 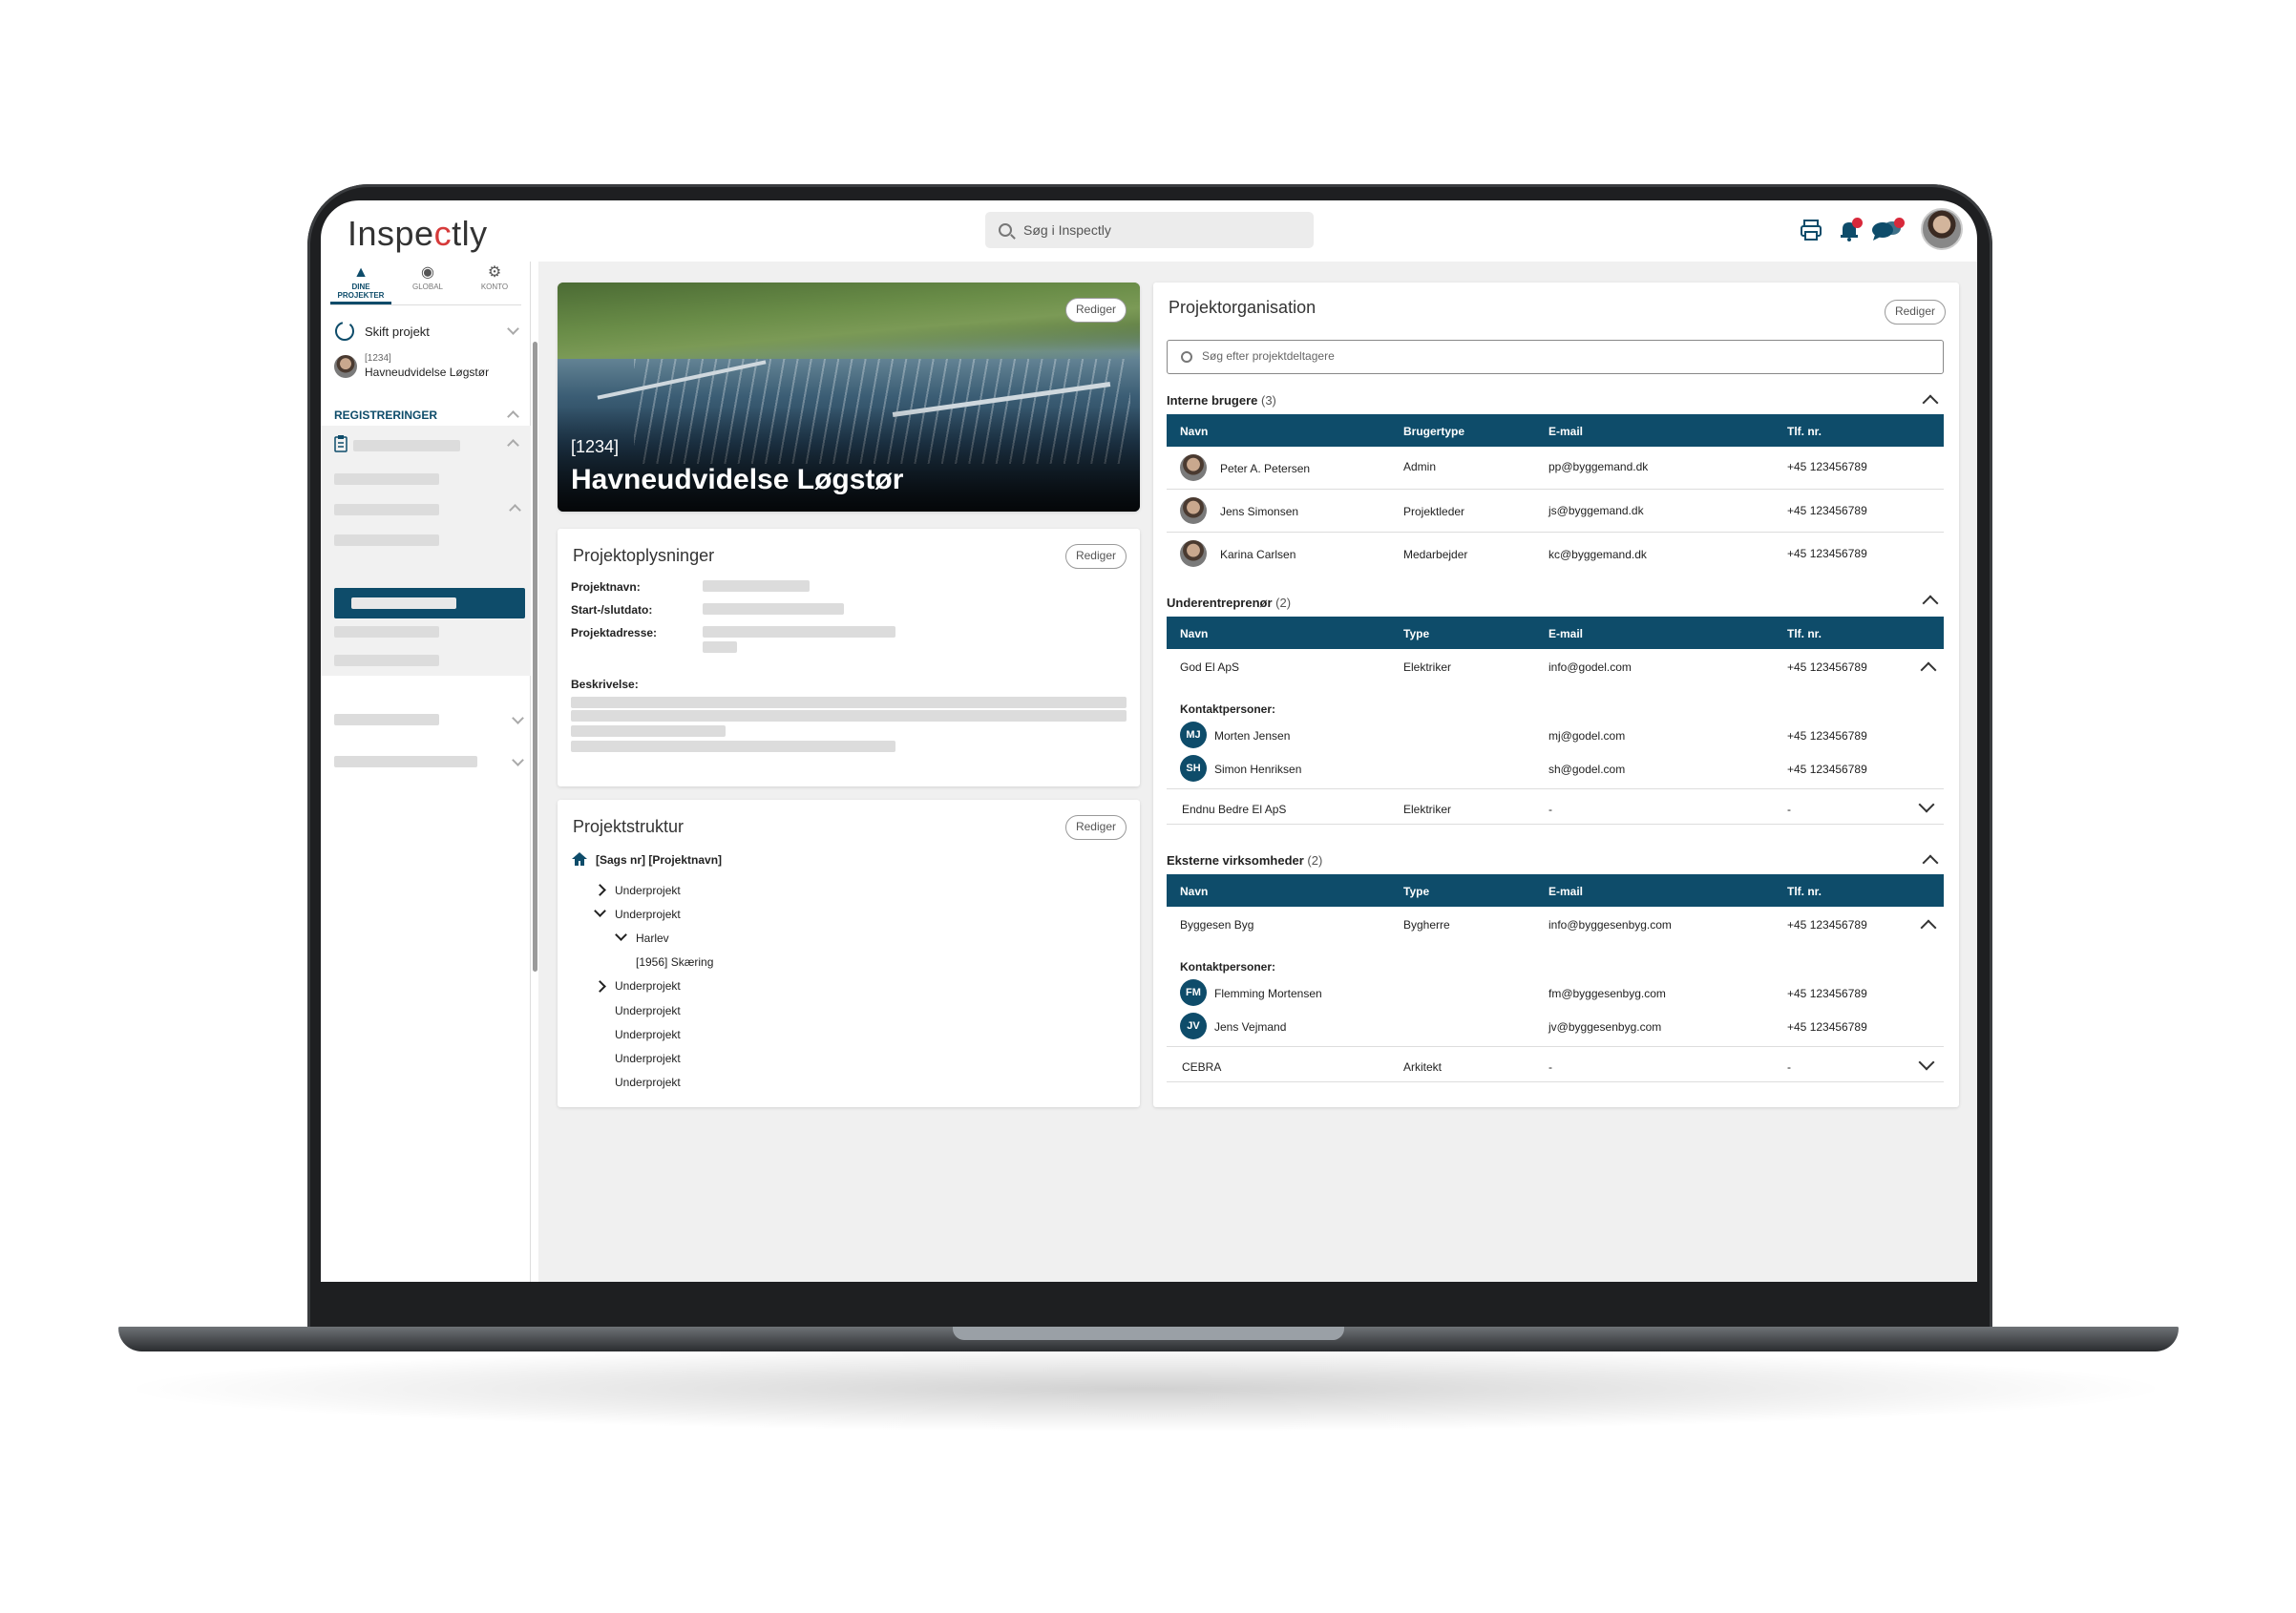 I want to click on print-icon, so click(x=1811, y=230).